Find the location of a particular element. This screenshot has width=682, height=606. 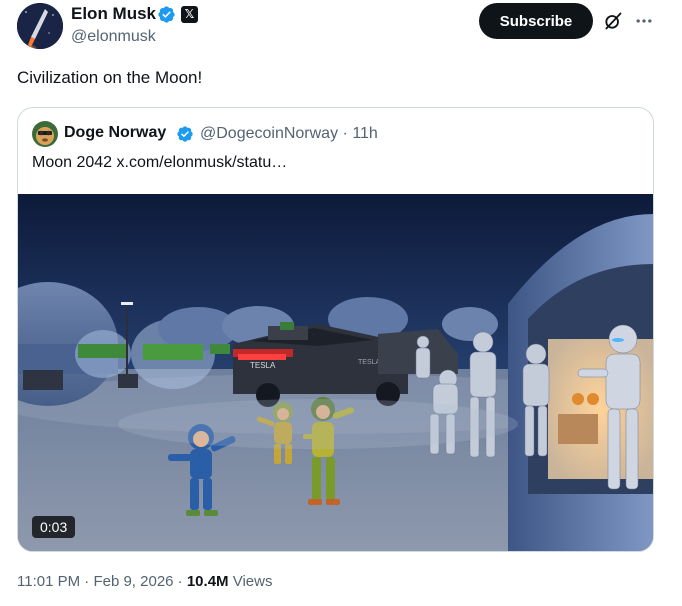

subscribe-button: Subscribe is located at coordinates (536, 21).